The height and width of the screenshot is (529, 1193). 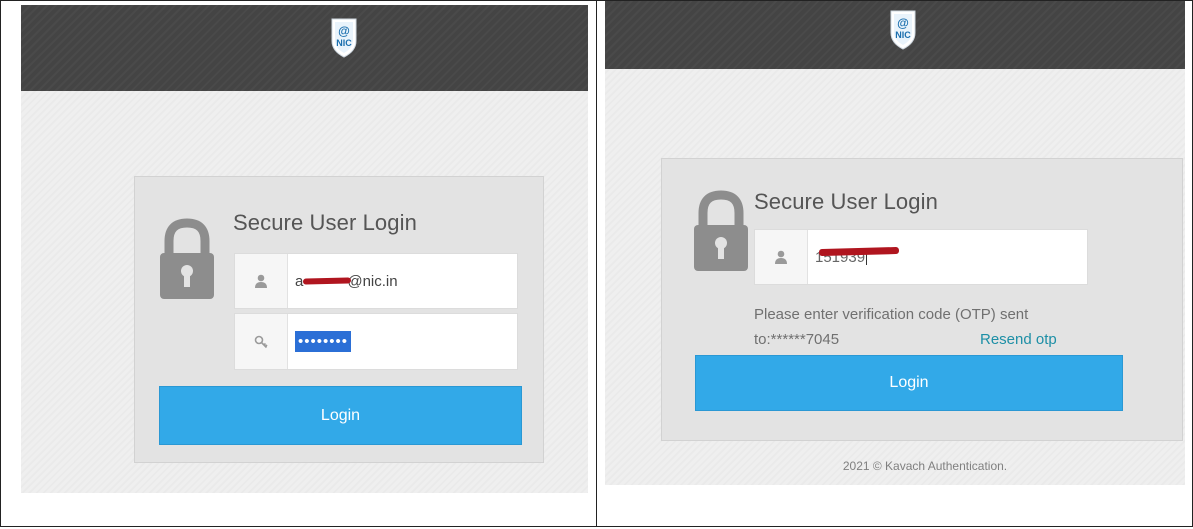 I want to click on password-input: ••••••••, so click(x=376, y=341).